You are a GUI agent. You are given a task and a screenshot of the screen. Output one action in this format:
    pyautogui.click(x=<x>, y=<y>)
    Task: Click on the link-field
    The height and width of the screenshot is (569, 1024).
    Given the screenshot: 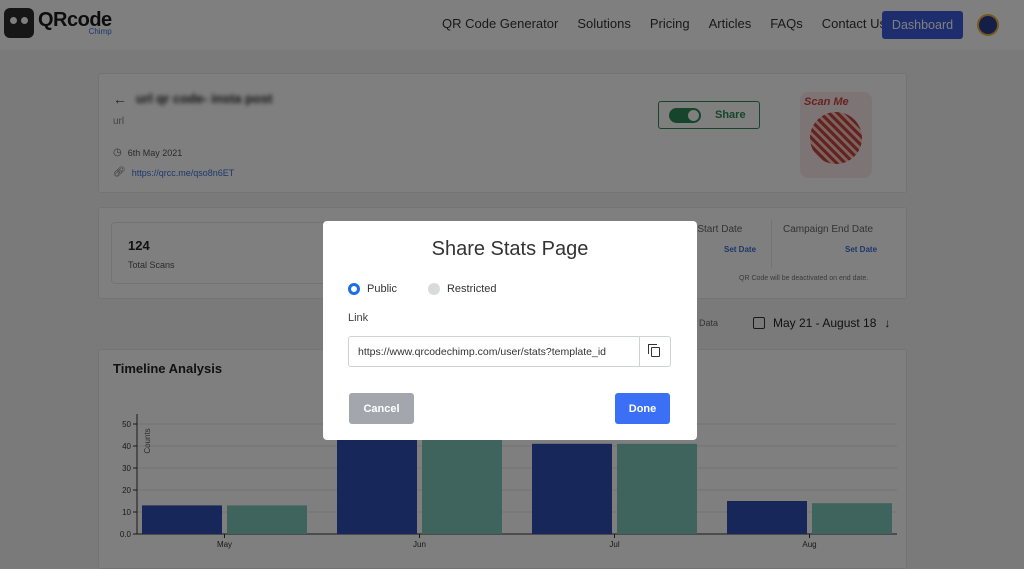 What is the action you would take?
    pyautogui.click(x=509, y=351)
    